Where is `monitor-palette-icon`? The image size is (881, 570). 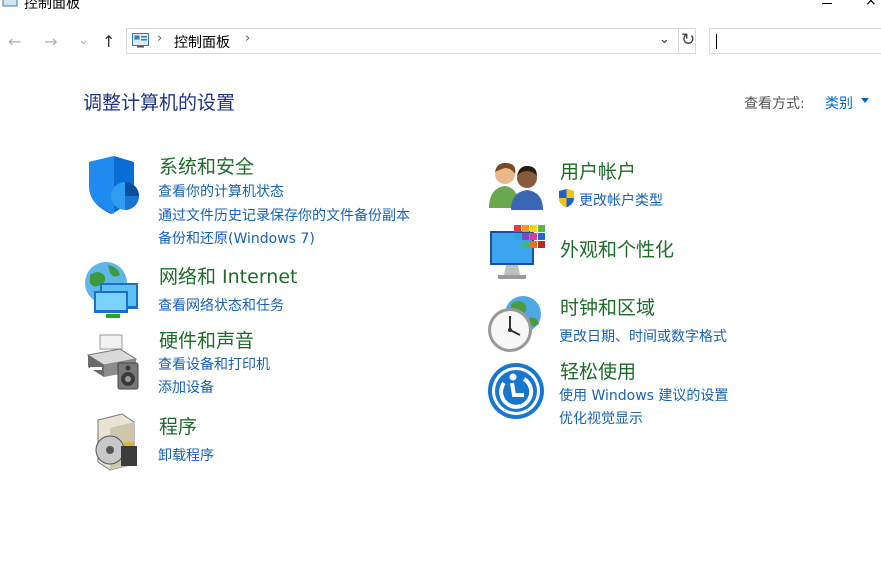
monitor-palette-icon is located at coordinates (518, 255).